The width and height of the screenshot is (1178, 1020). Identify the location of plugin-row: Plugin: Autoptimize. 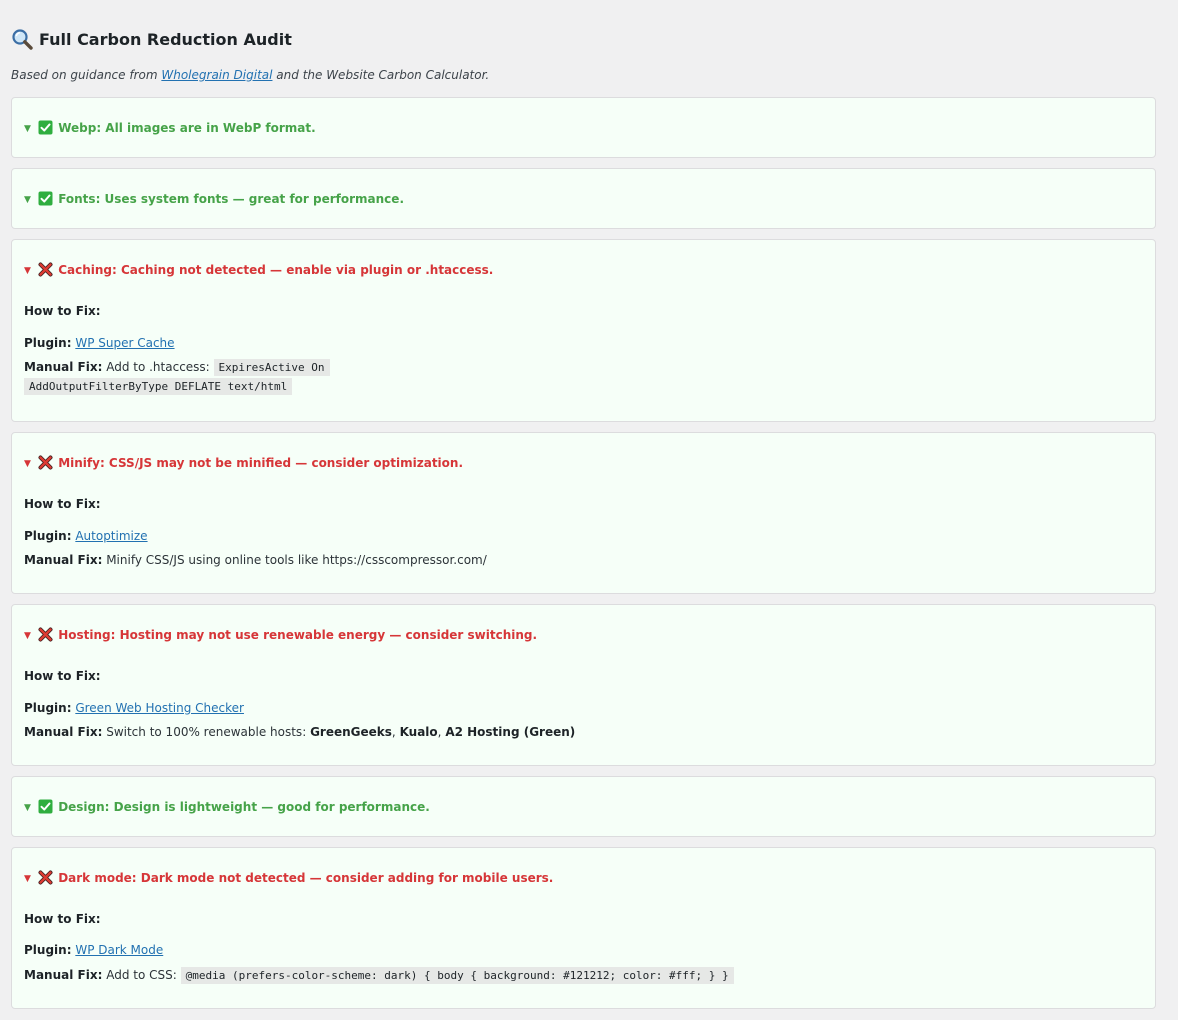
(86, 536).